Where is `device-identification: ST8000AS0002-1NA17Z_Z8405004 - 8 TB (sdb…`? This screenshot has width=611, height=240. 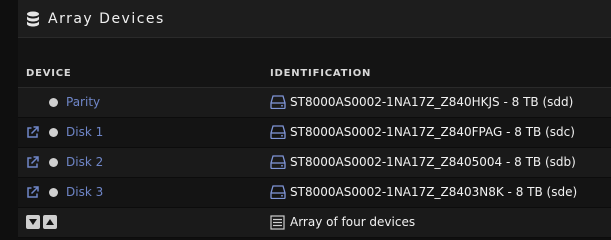 device-identification: ST8000AS0002-1NA17Z_Z8405004 - 8 TB (sdb… is located at coordinates (433, 162).